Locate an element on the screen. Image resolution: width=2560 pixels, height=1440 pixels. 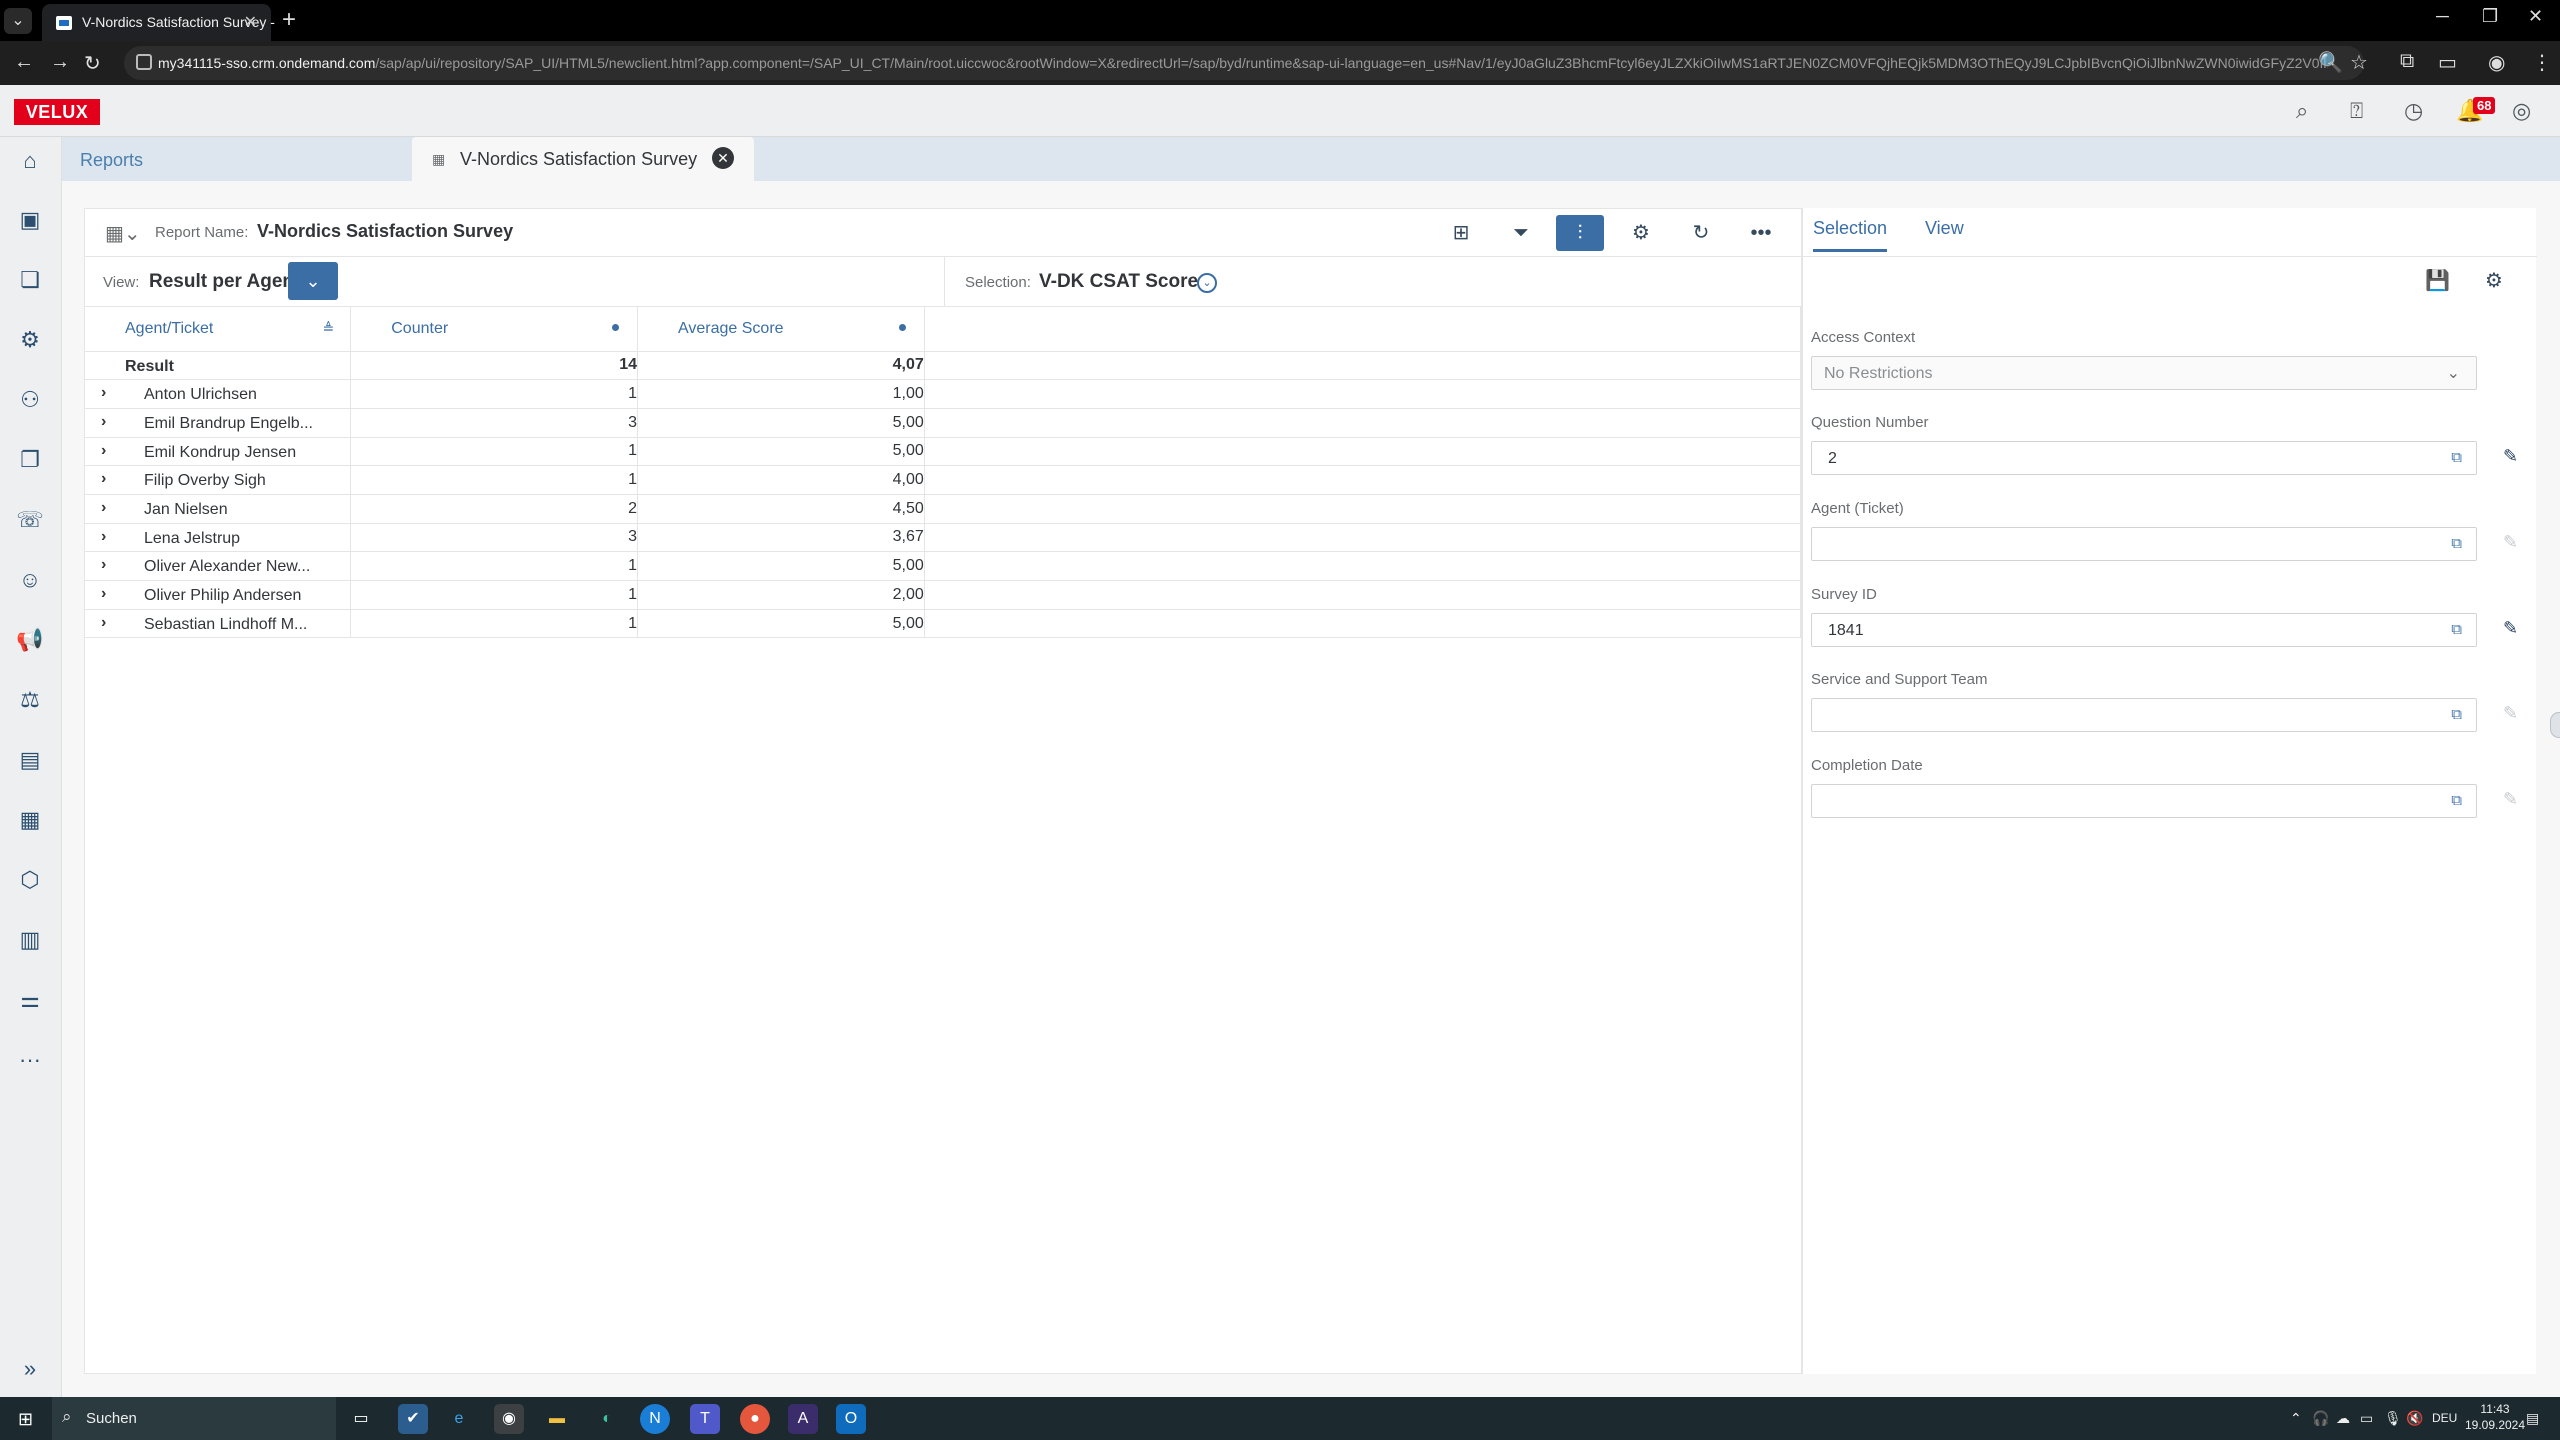
edge-legacy-icon: e is located at coordinates (459, 1419).